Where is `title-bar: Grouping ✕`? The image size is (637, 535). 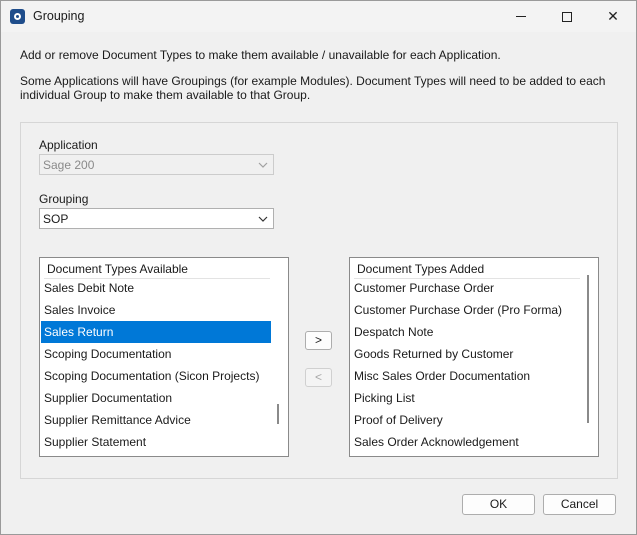
title-bar: Grouping ✕ is located at coordinates (318, 16).